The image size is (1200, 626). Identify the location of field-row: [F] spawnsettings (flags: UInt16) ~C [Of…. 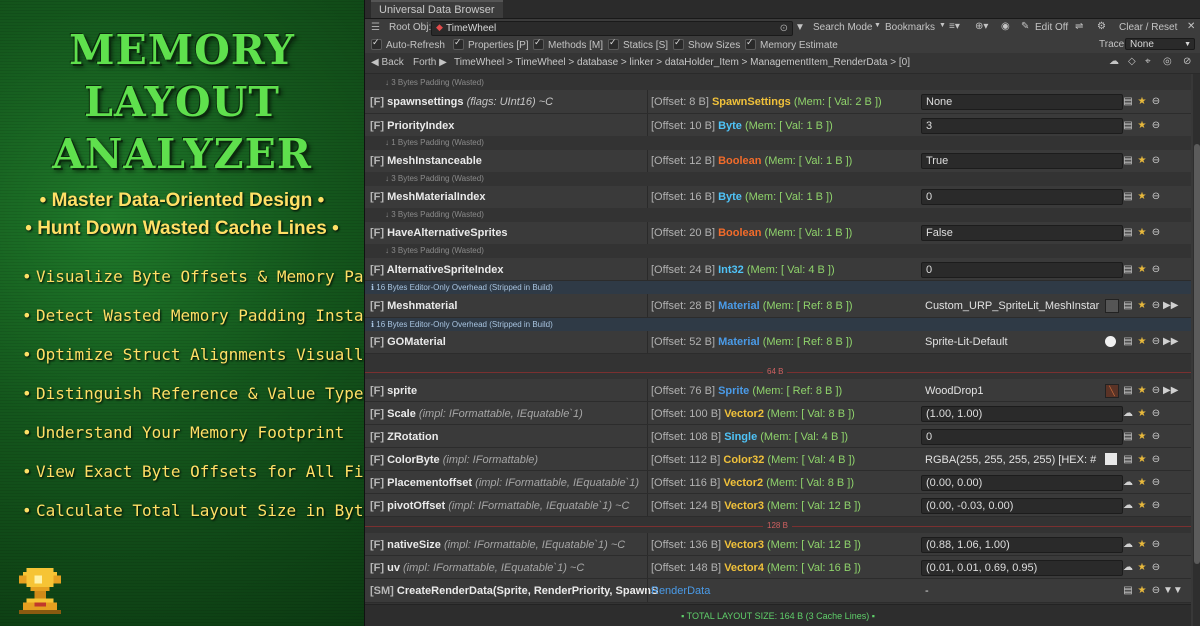
(778, 102).